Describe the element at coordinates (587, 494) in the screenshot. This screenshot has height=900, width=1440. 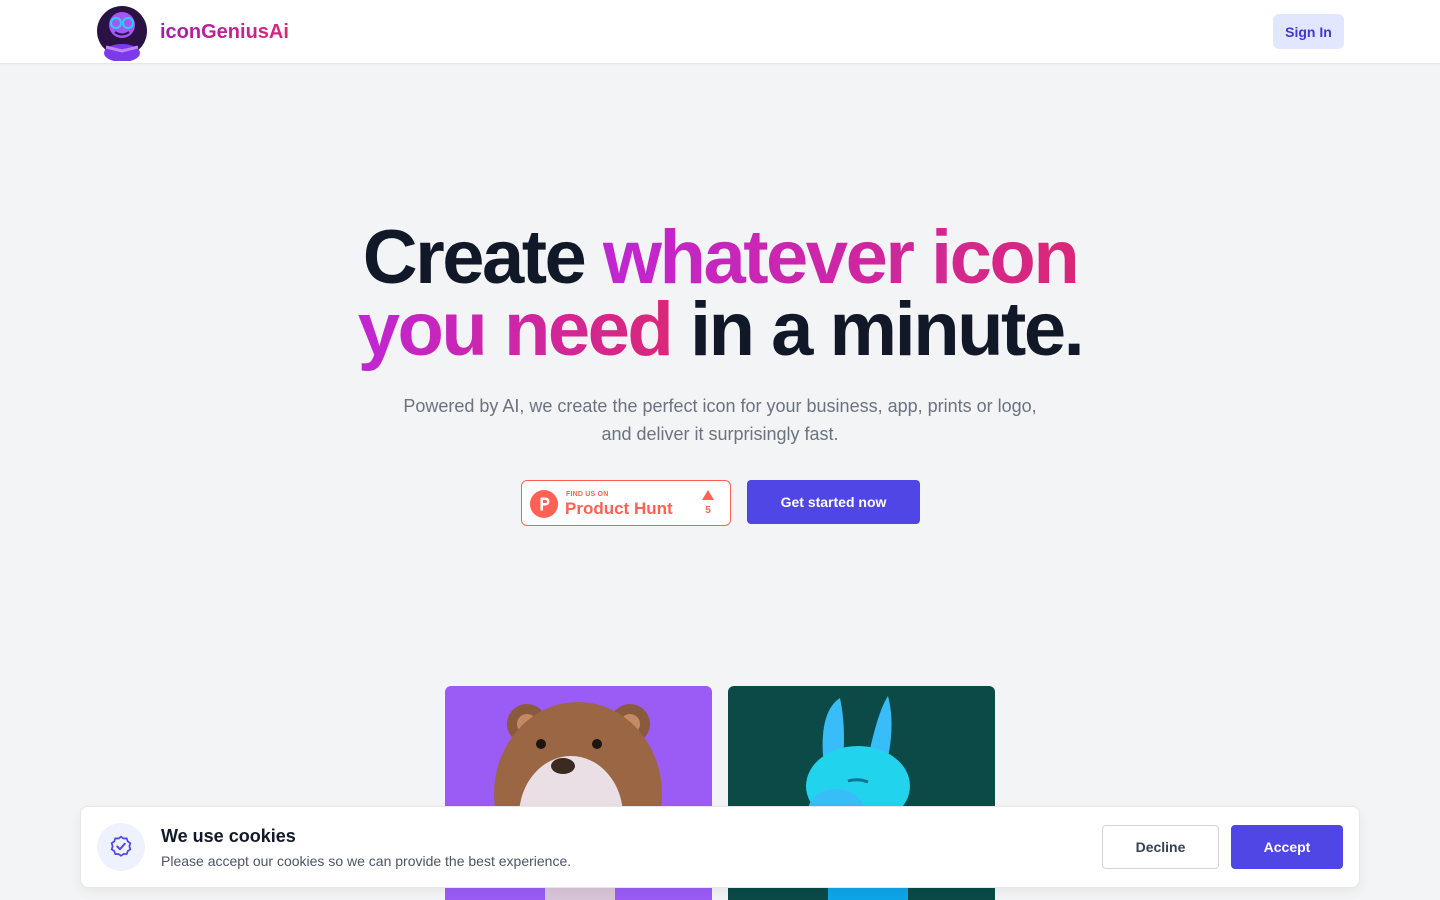
I see `producthunt-small-text: FIND US ON` at that location.